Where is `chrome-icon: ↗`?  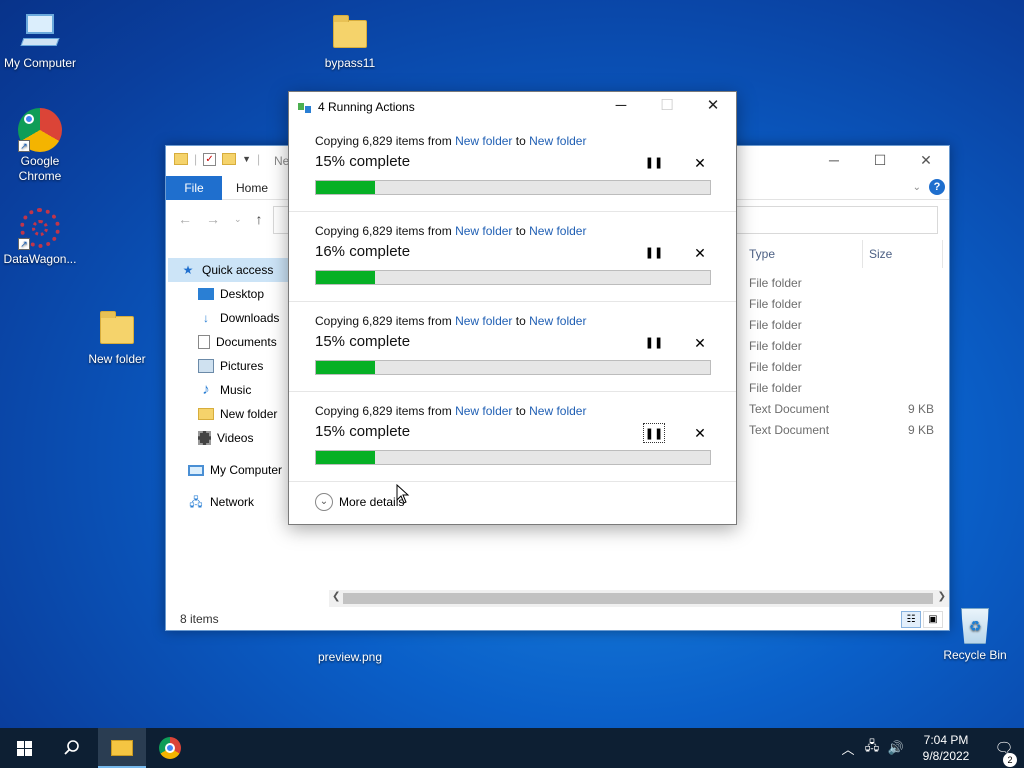
chrome-icon: ↗ is located at coordinates (40, 130).